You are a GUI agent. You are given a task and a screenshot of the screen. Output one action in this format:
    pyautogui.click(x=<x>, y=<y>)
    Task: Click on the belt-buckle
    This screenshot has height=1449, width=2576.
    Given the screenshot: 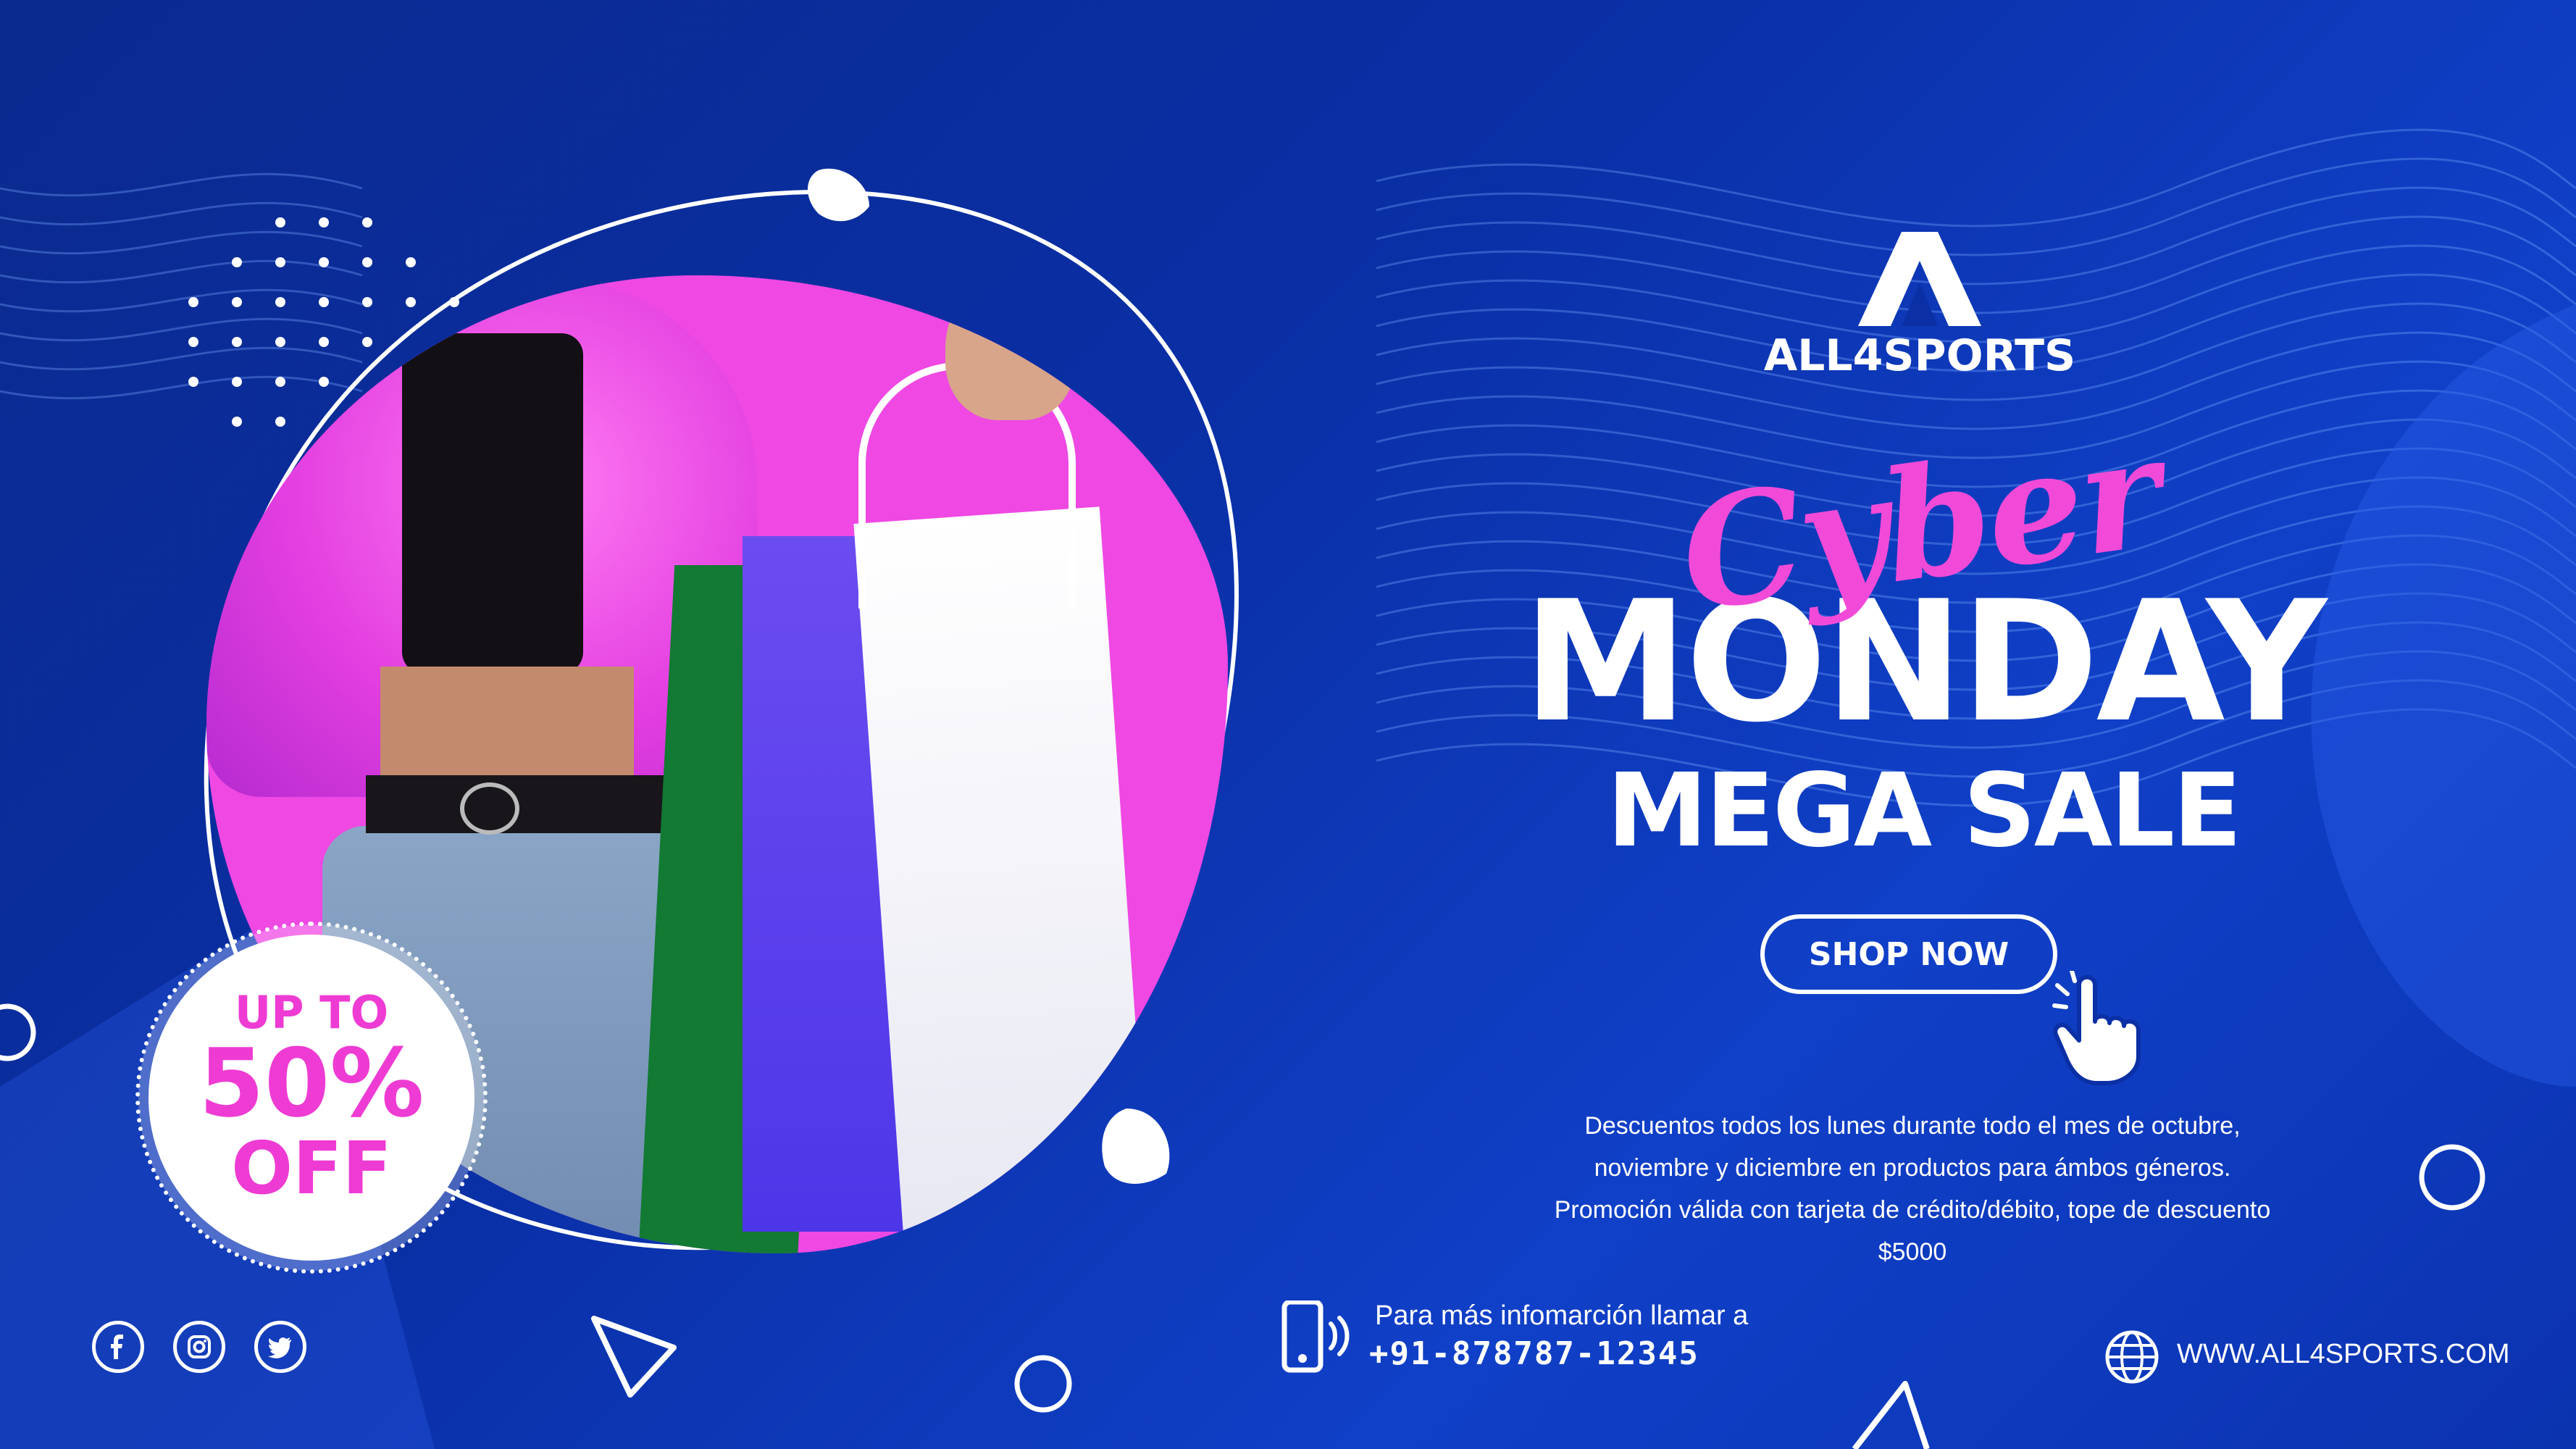 What is the action you would take?
    pyautogui.click(x=489, y=808)
    